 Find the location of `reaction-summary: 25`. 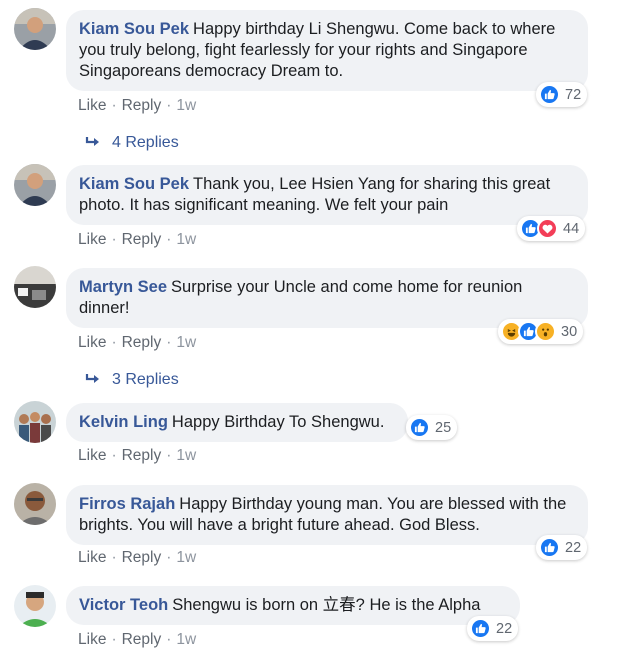

reaction-summary: 25 is located at coordinates (432, 427).